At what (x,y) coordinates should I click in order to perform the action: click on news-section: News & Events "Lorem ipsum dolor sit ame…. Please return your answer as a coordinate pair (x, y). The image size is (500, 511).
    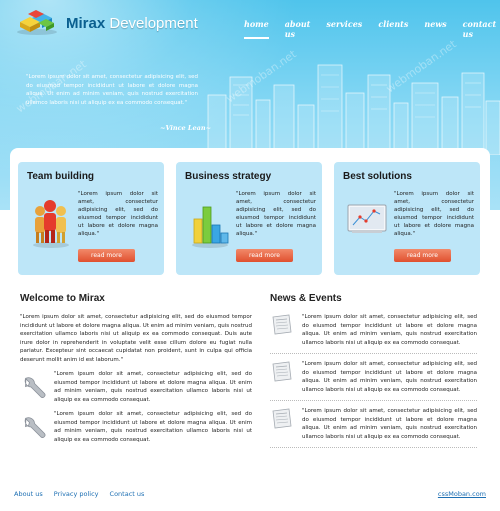
    Looking at the image, I should click on (373, 373).